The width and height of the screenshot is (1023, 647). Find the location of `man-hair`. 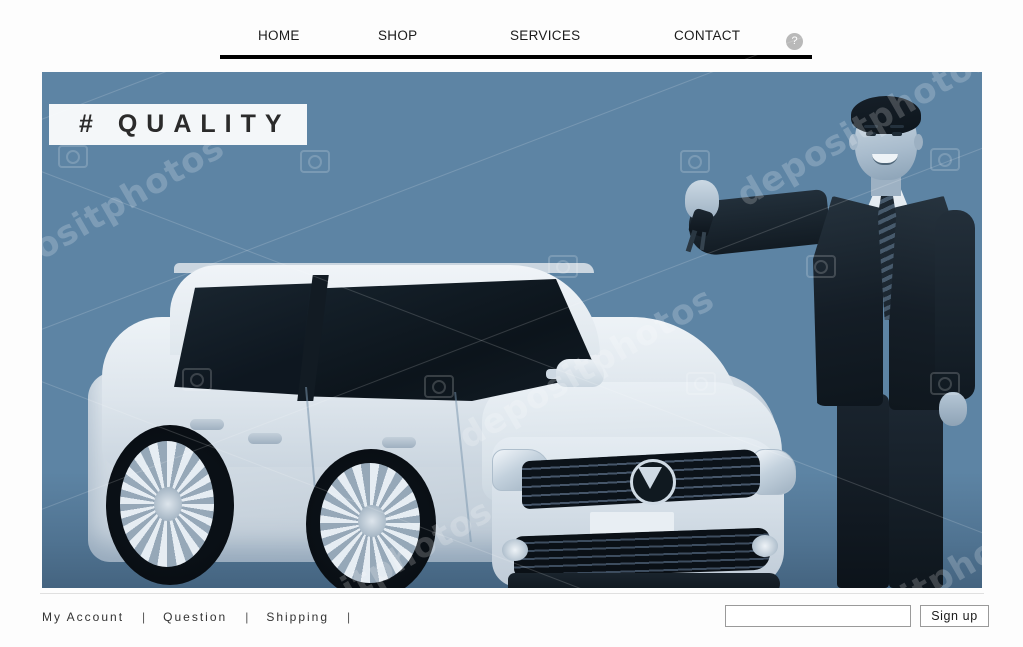

man-hair is located at coordinates (886, 115).